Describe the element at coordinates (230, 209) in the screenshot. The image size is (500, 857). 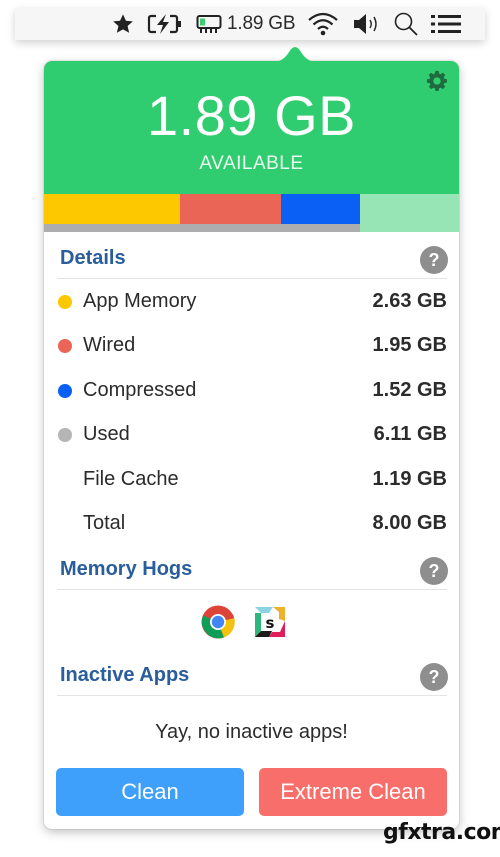
I see `memory-bar-segment-wired` at that location.